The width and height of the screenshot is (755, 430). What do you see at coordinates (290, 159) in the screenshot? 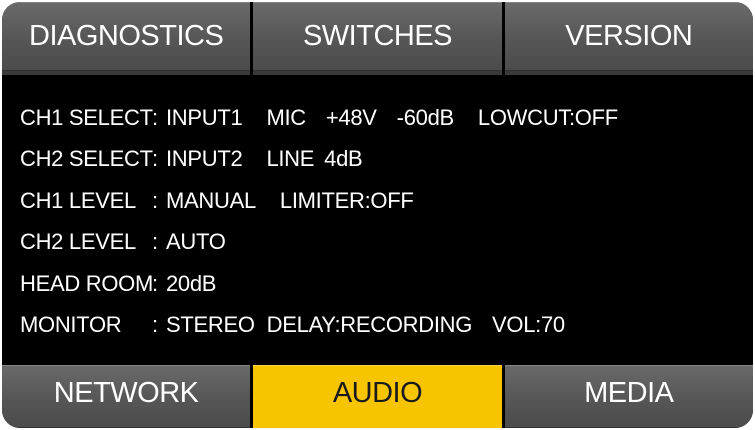
I see `ch2-type-value: LINE` at bounding box center [290, 159].